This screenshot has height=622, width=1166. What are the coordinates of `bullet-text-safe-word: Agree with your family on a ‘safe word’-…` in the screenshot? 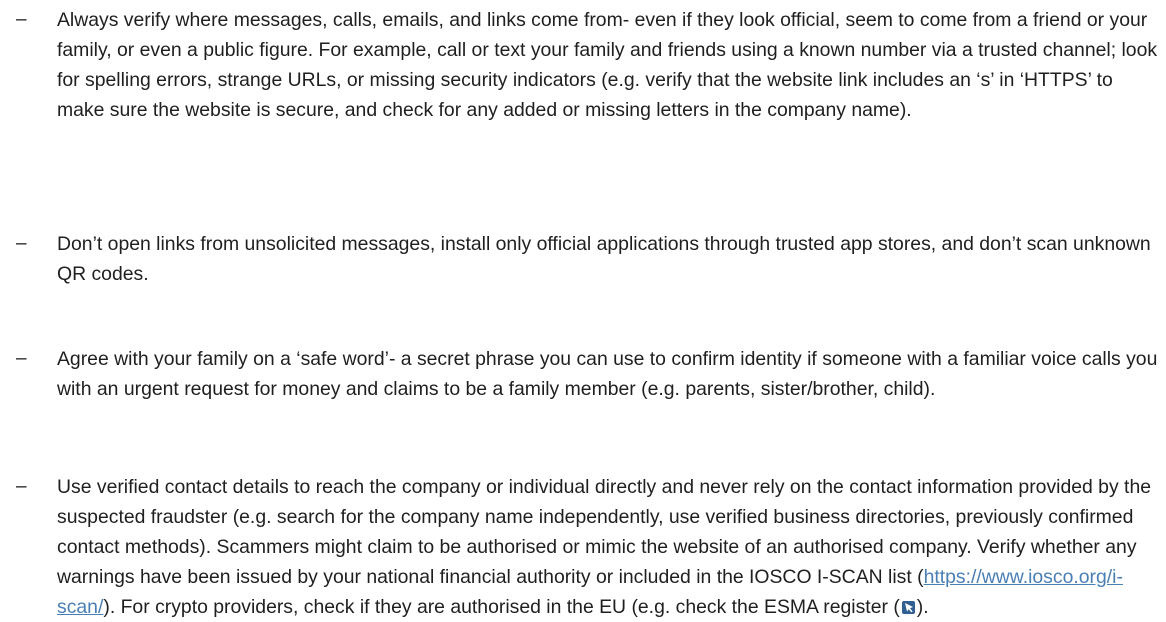 It's located at (607, 374).